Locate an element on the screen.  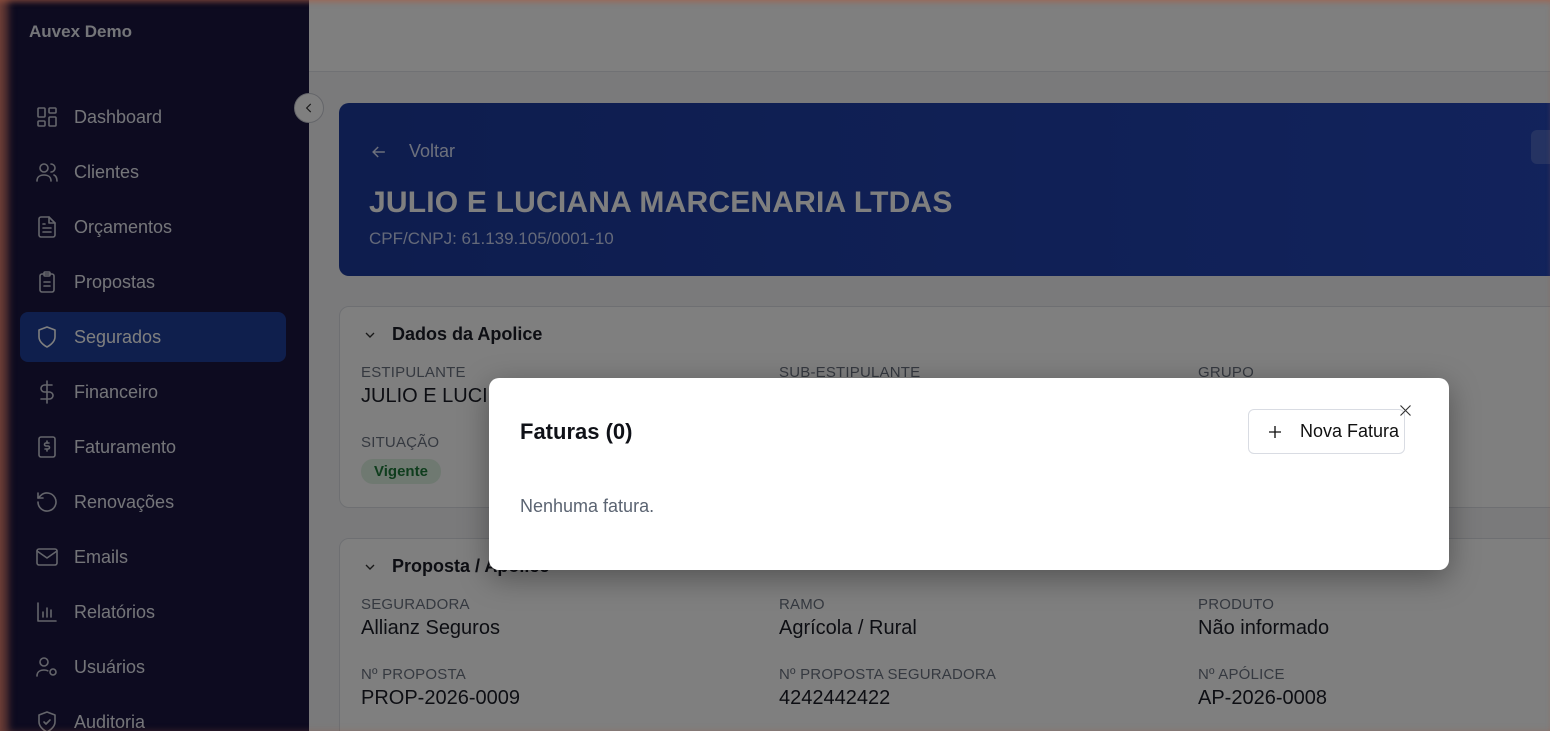
close-button is located at coordinates (1405, 410).